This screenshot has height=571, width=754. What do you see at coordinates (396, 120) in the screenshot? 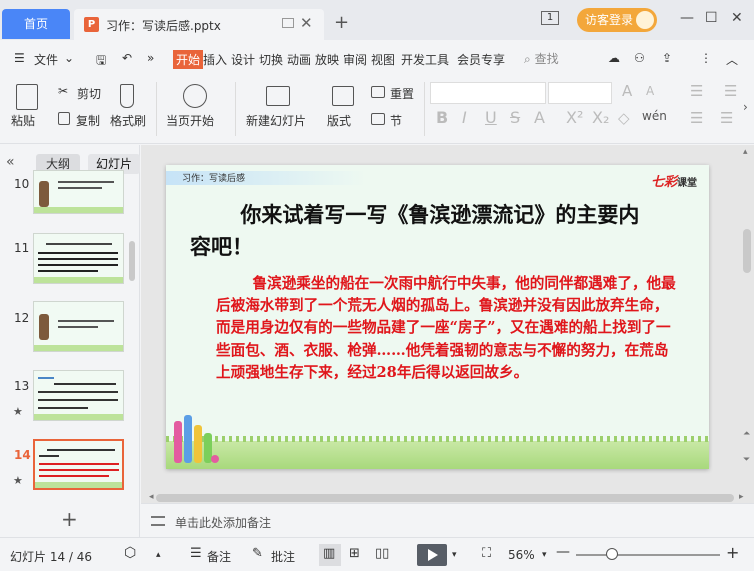
I see `section-button: 节` at bounding box center [396, 120].